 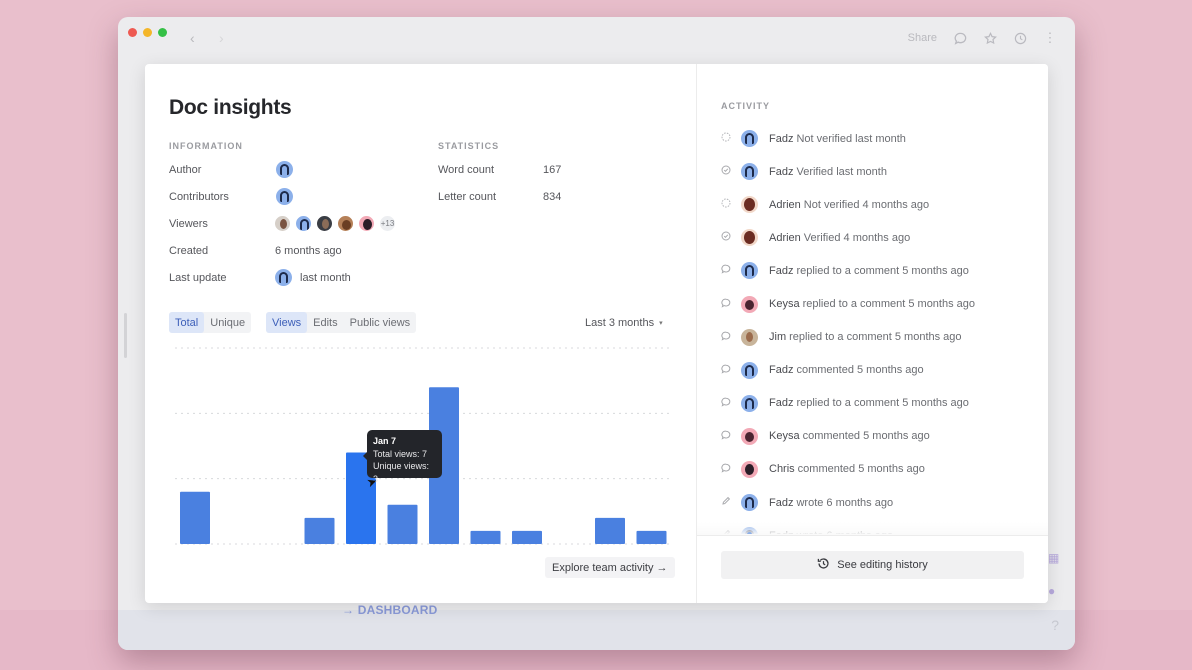 I want to click on activity-item: Adrien Verified 4 months ago, so click(x=876, y=237).